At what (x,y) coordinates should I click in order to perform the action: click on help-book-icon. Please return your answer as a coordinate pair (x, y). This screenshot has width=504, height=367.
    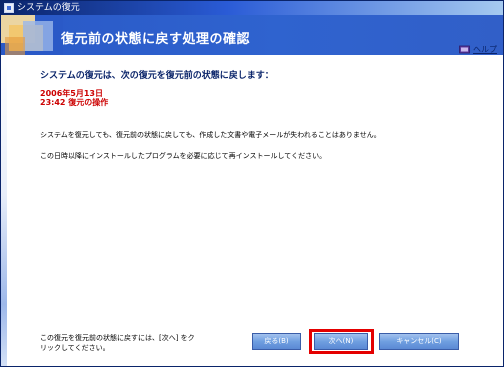
    Looking at the image, I should click on (464, 49).